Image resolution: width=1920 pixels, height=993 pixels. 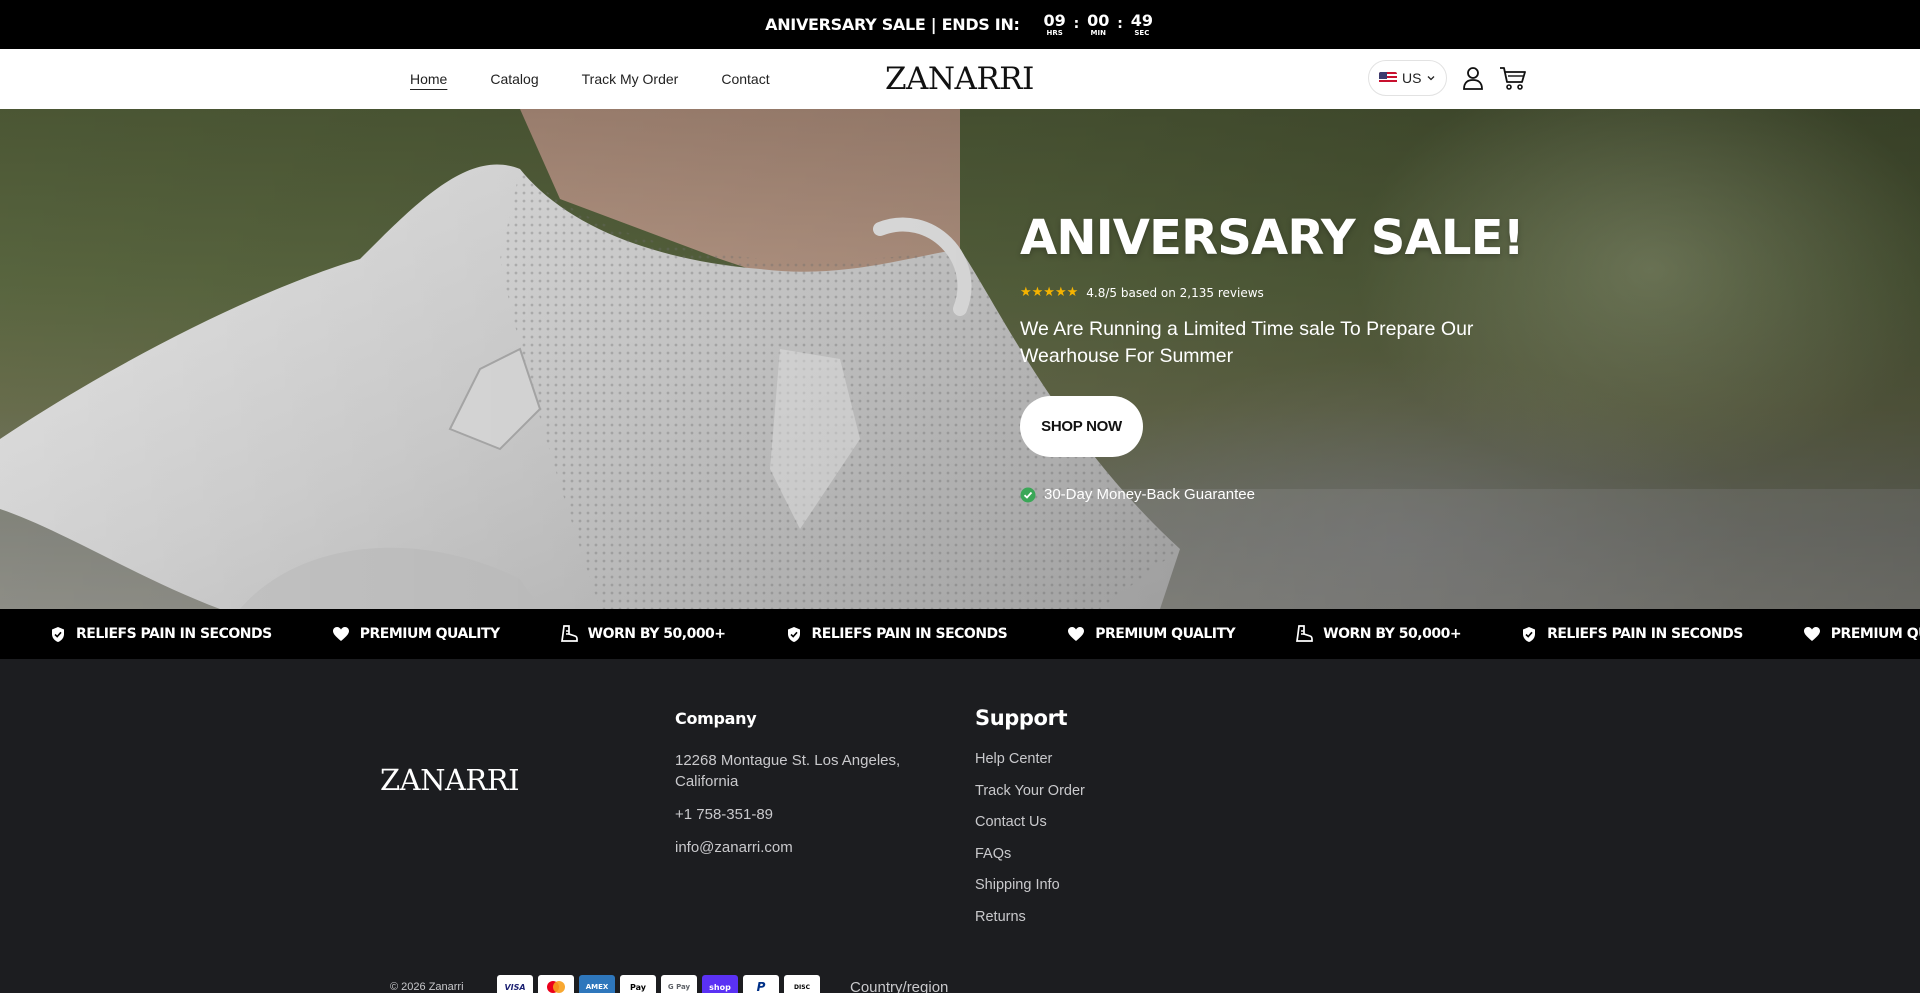 What do you see at coordinates (1021, 718) in the screenshot?
I see `support-title: Support` at bounding box center [1021, 718].